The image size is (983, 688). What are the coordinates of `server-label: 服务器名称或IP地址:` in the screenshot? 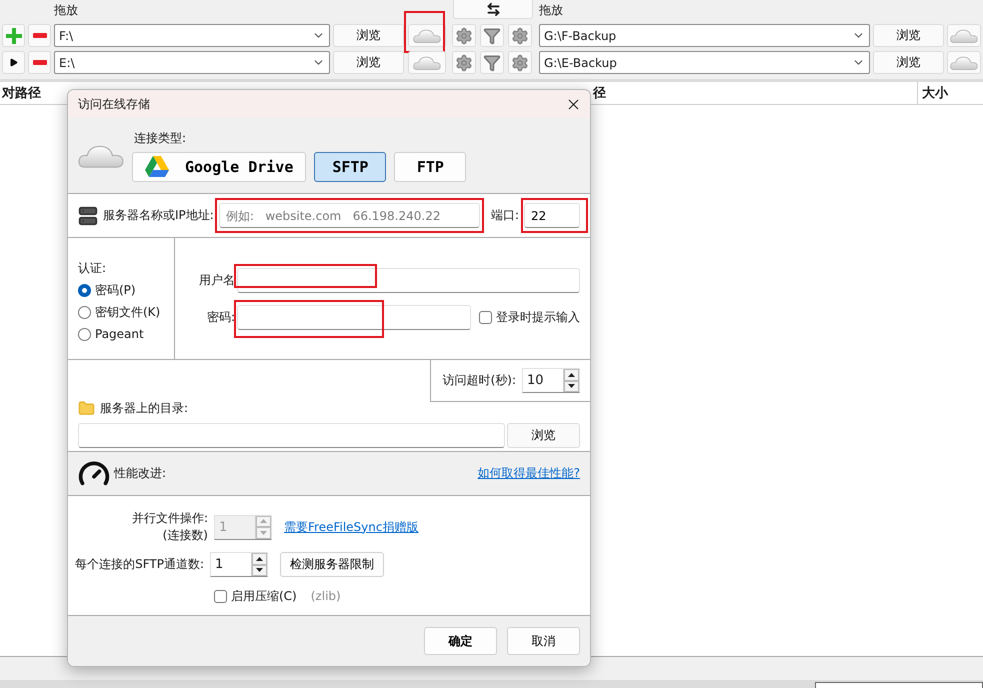 It's located at (158, 215).